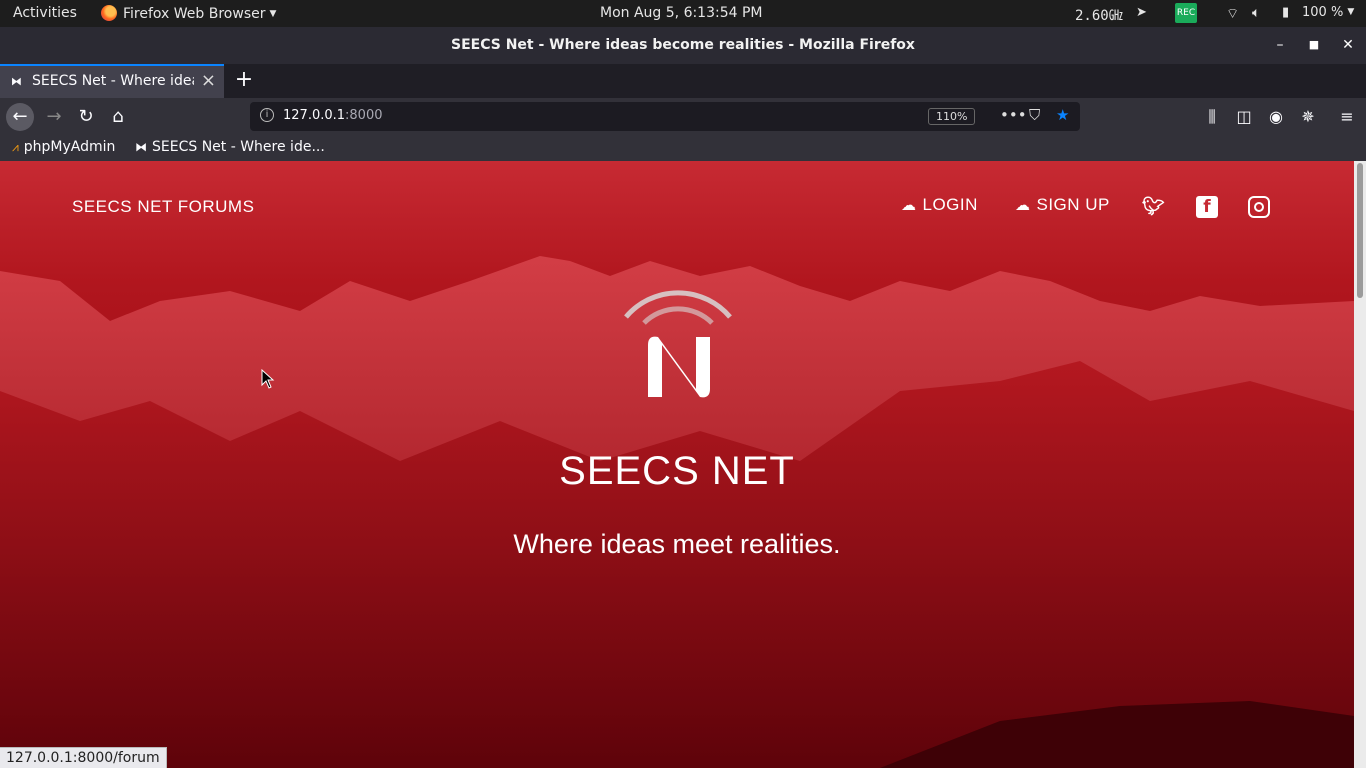 This screenshot has height=768, width=1366. What do you see at coordinates (333, 115) in the screenshot?
I see `url-text: 127.0.0.1:8000` at bounding box center [333, 115].